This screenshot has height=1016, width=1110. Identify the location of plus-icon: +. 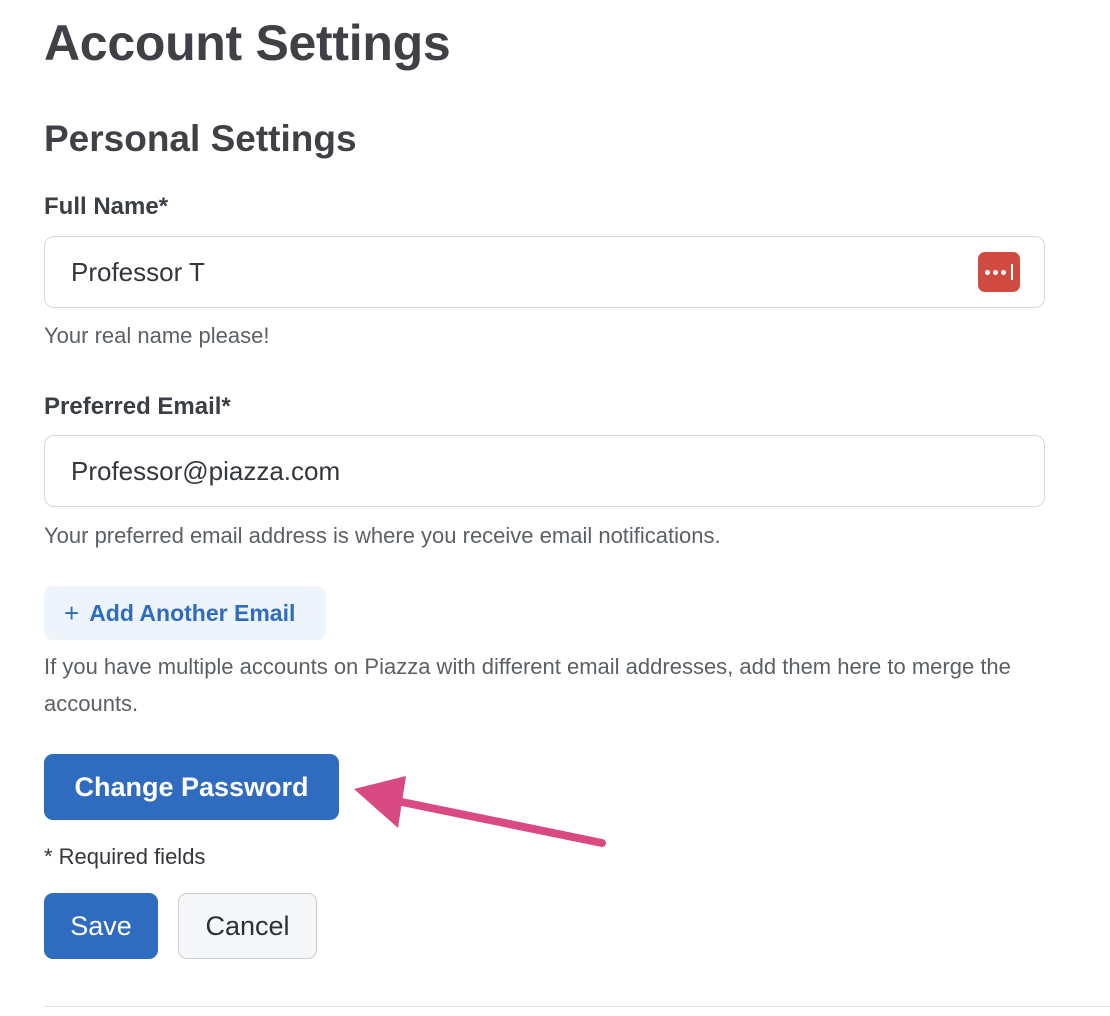
(72, 613).